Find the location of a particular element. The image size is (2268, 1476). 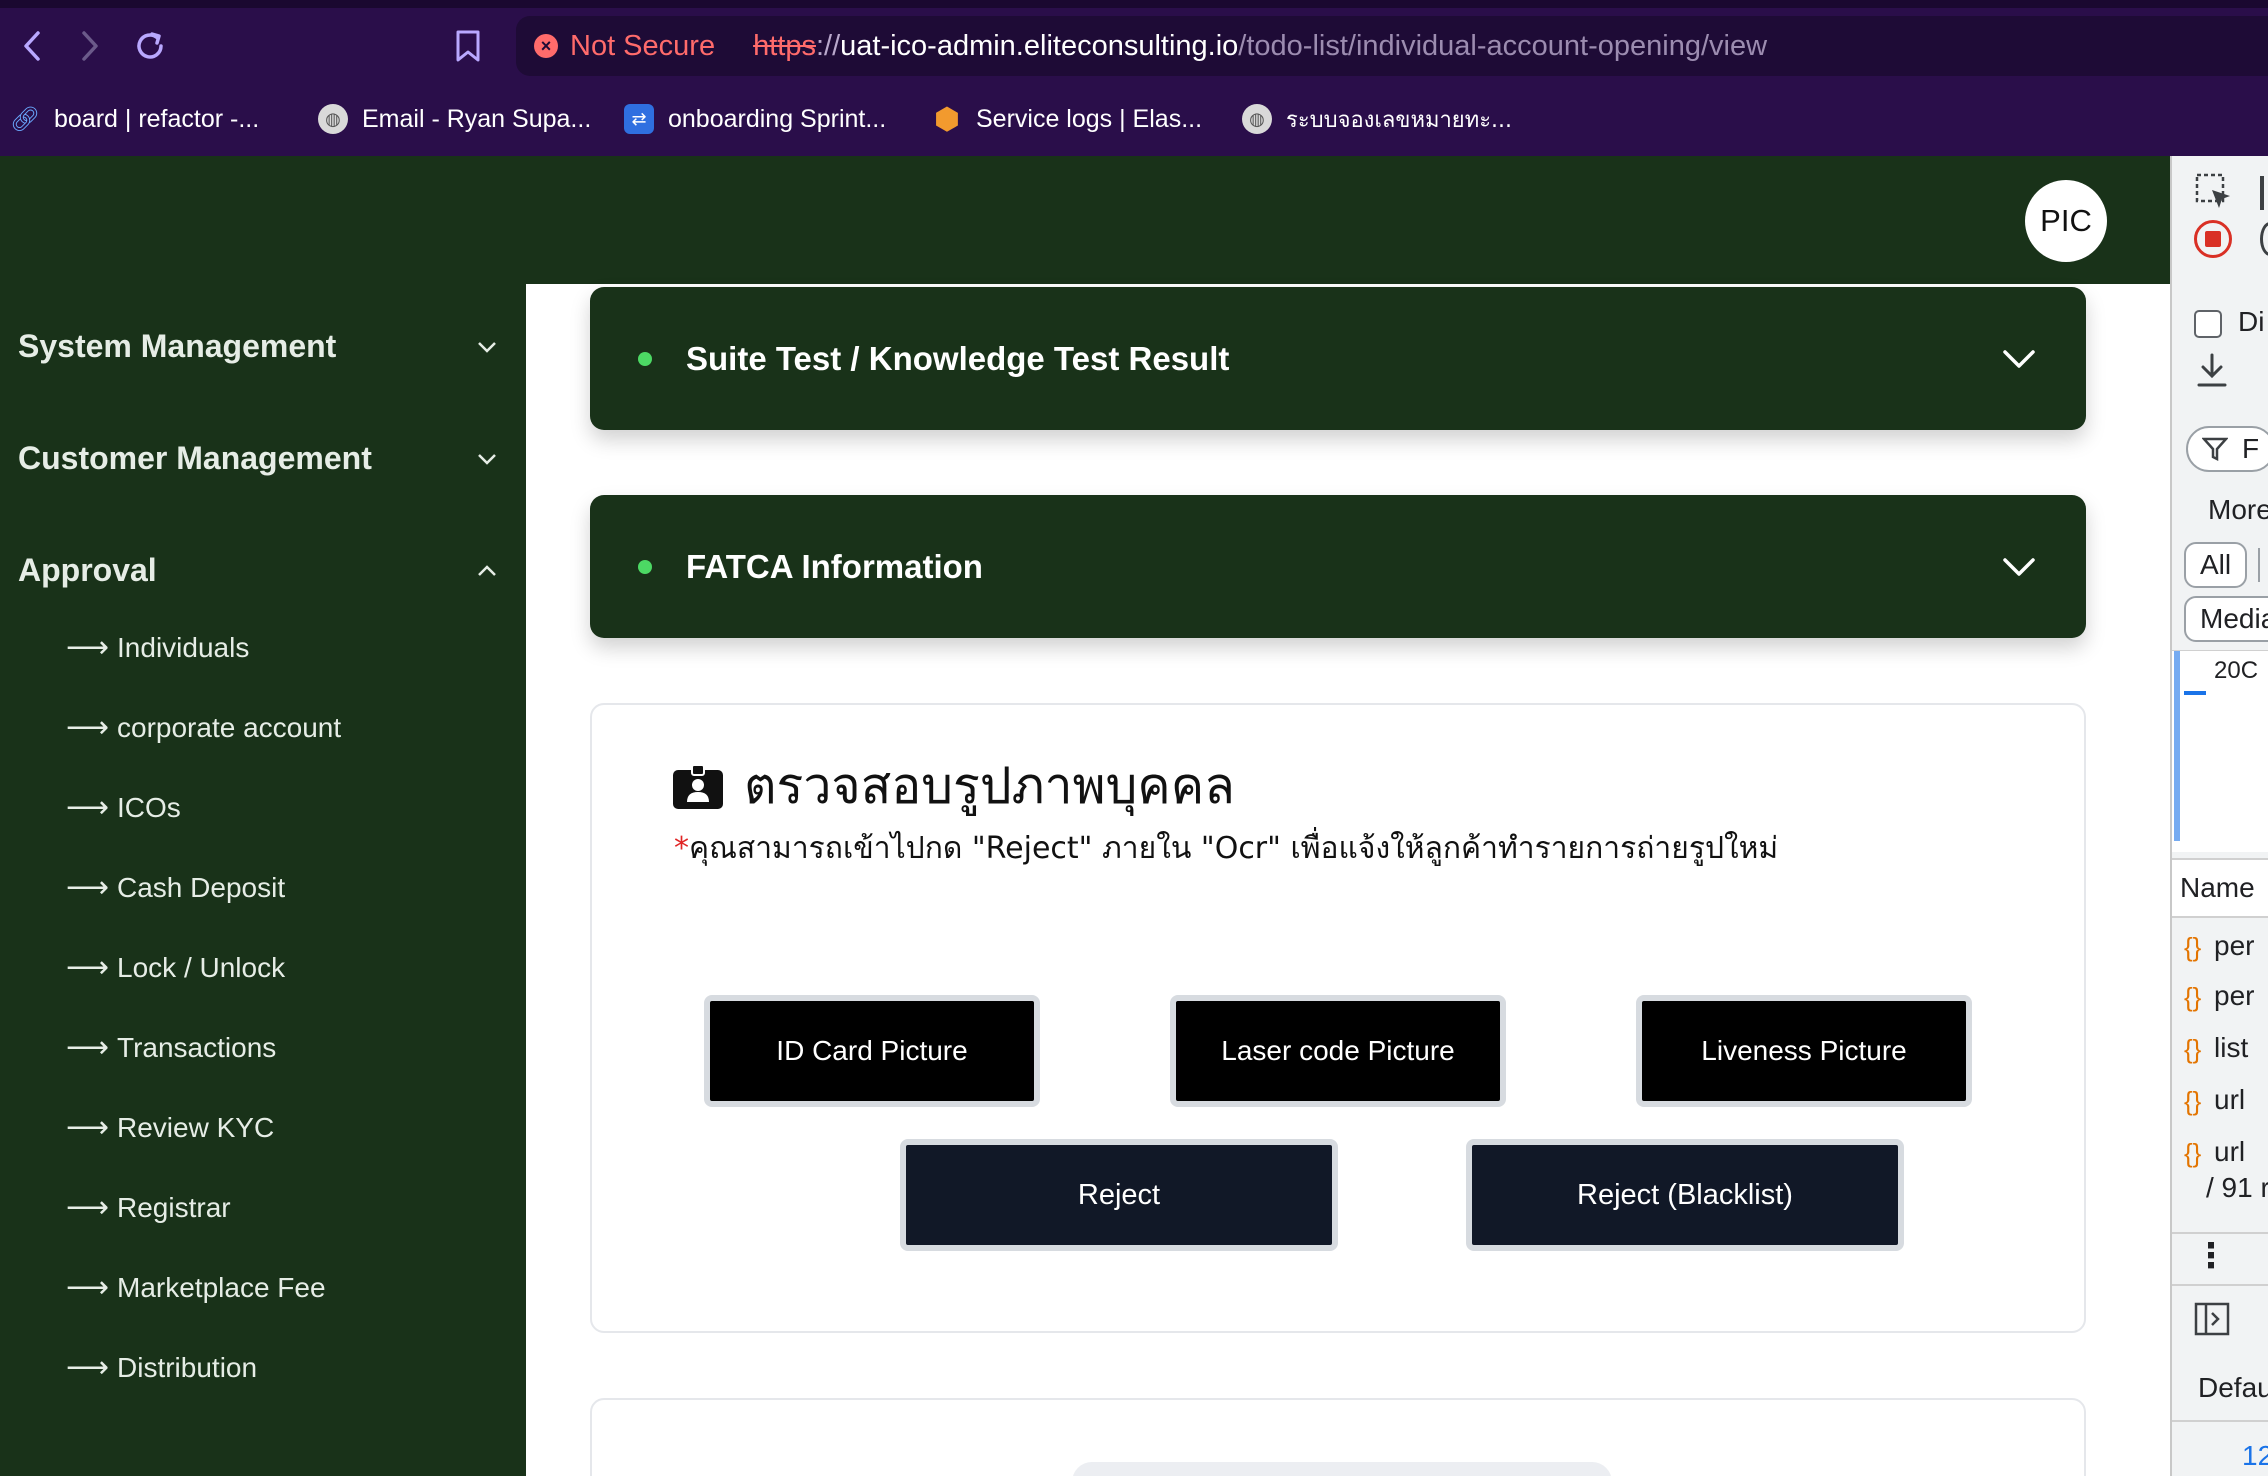

sidebar-item-label: Cash Deposit is located at coordinates (201, 887).